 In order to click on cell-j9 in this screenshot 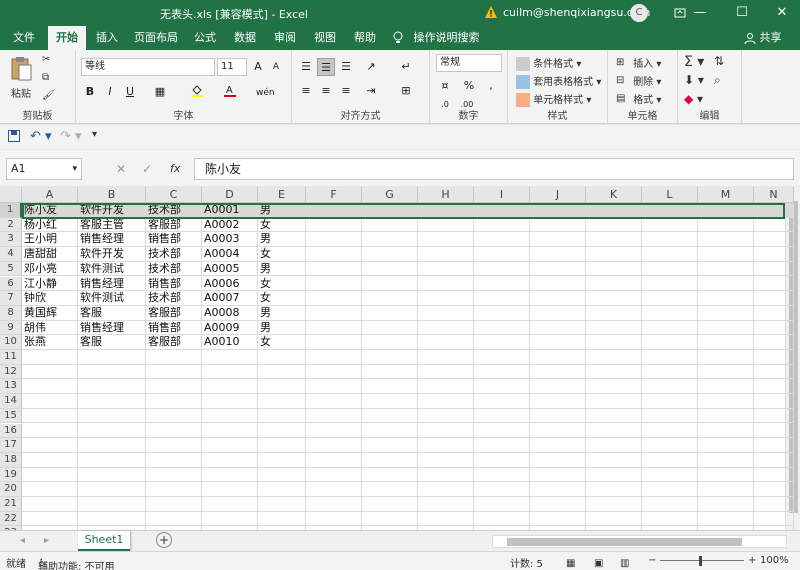, I will do `click(558, 328)`.